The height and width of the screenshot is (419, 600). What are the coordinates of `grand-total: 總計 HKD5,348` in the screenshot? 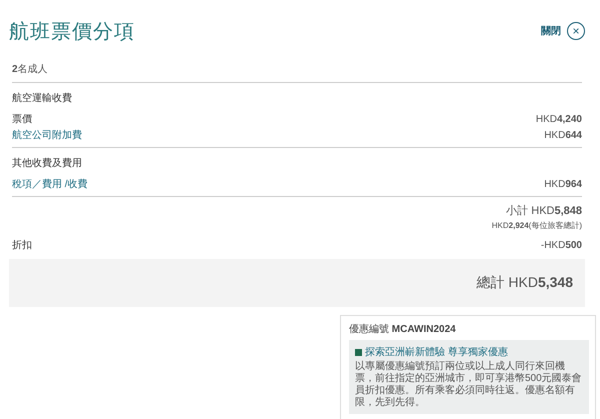 It's located at (524, 283).